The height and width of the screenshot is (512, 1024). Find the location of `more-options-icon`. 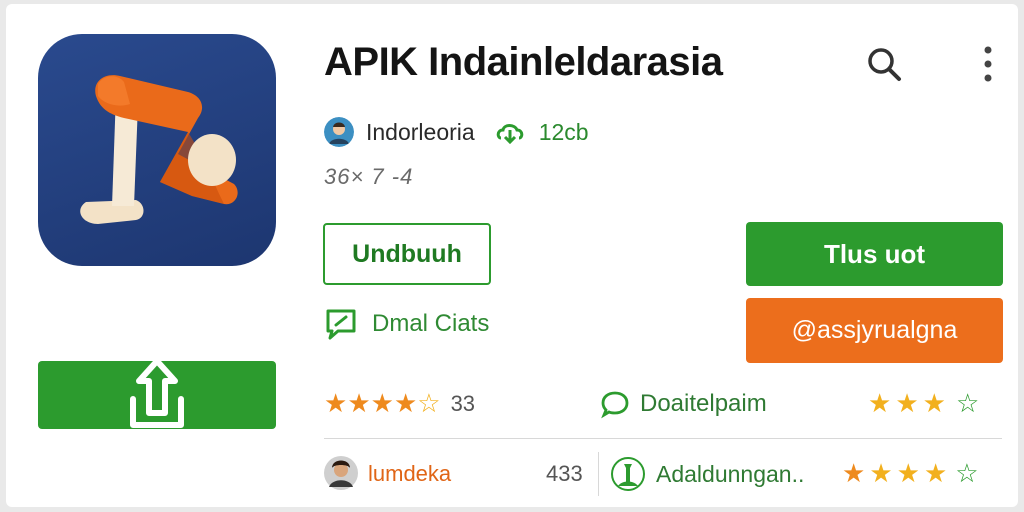

more-options-icon is located at coordinates (988, 64).